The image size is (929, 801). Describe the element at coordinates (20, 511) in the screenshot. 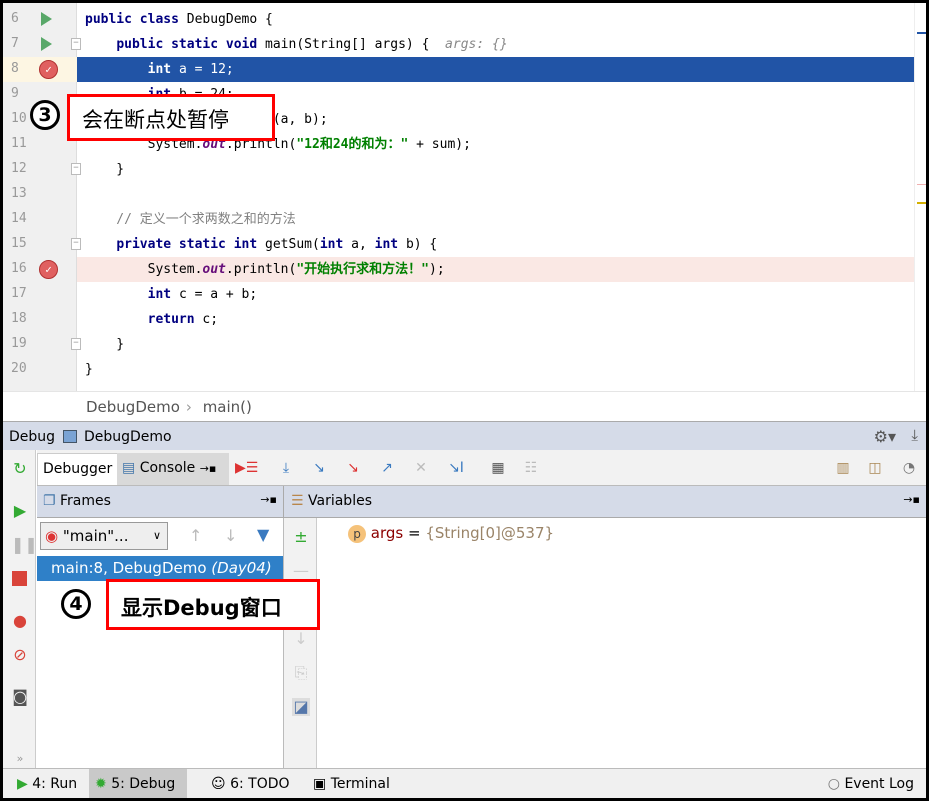

I see `resume-icon: ▶` at that location.